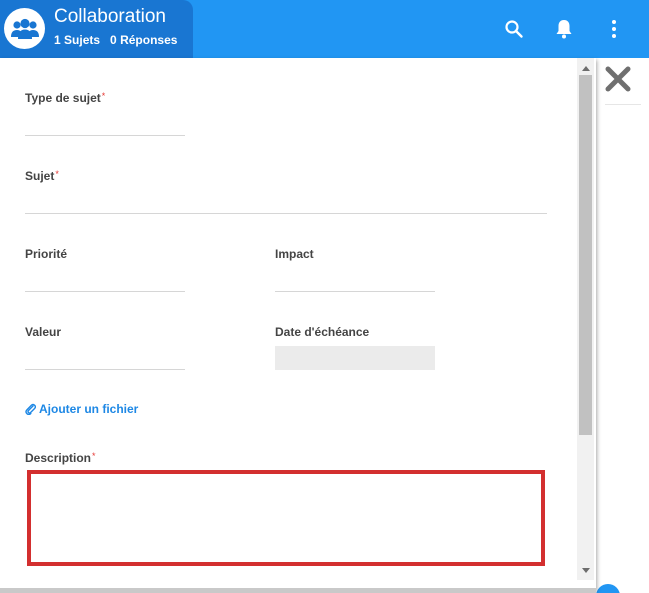  Describe the element at coordinates (286, 201) in the screenshot. I see `subject-input` at that location.